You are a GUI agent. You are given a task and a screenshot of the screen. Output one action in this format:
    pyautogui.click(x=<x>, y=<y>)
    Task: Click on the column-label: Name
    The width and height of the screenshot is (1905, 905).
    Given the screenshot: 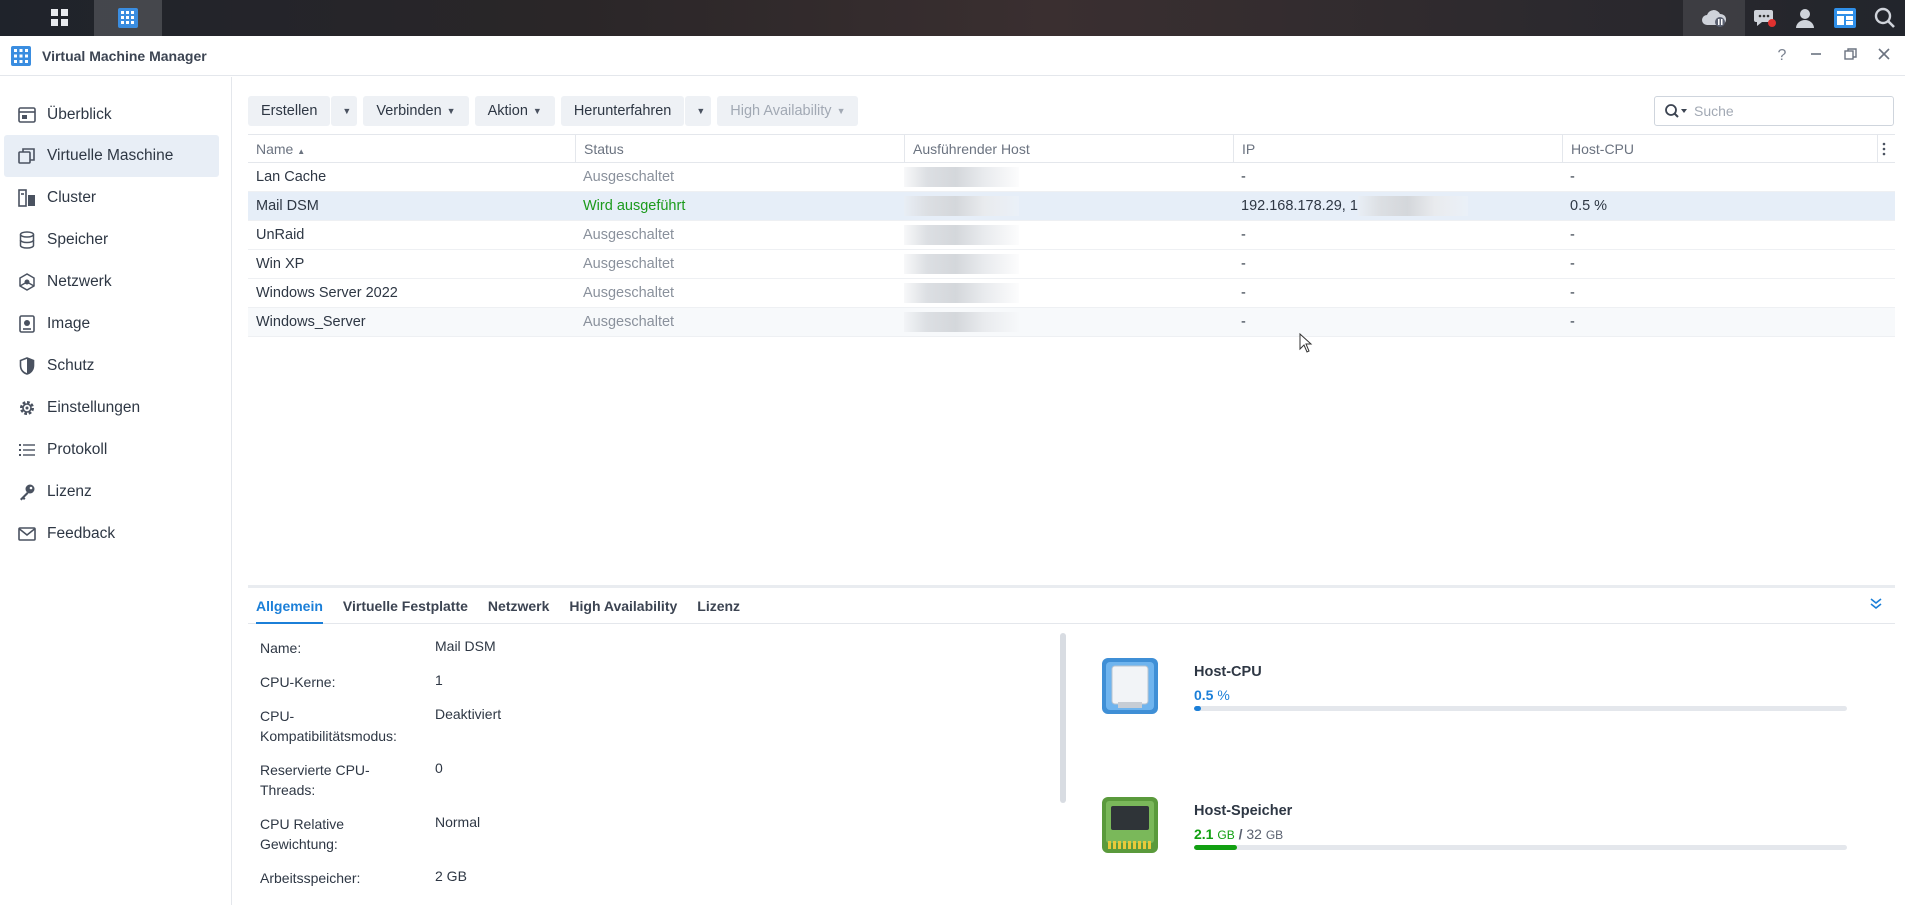 What is the action you would take?
    pyautogui.click(x=275, y=149)
    